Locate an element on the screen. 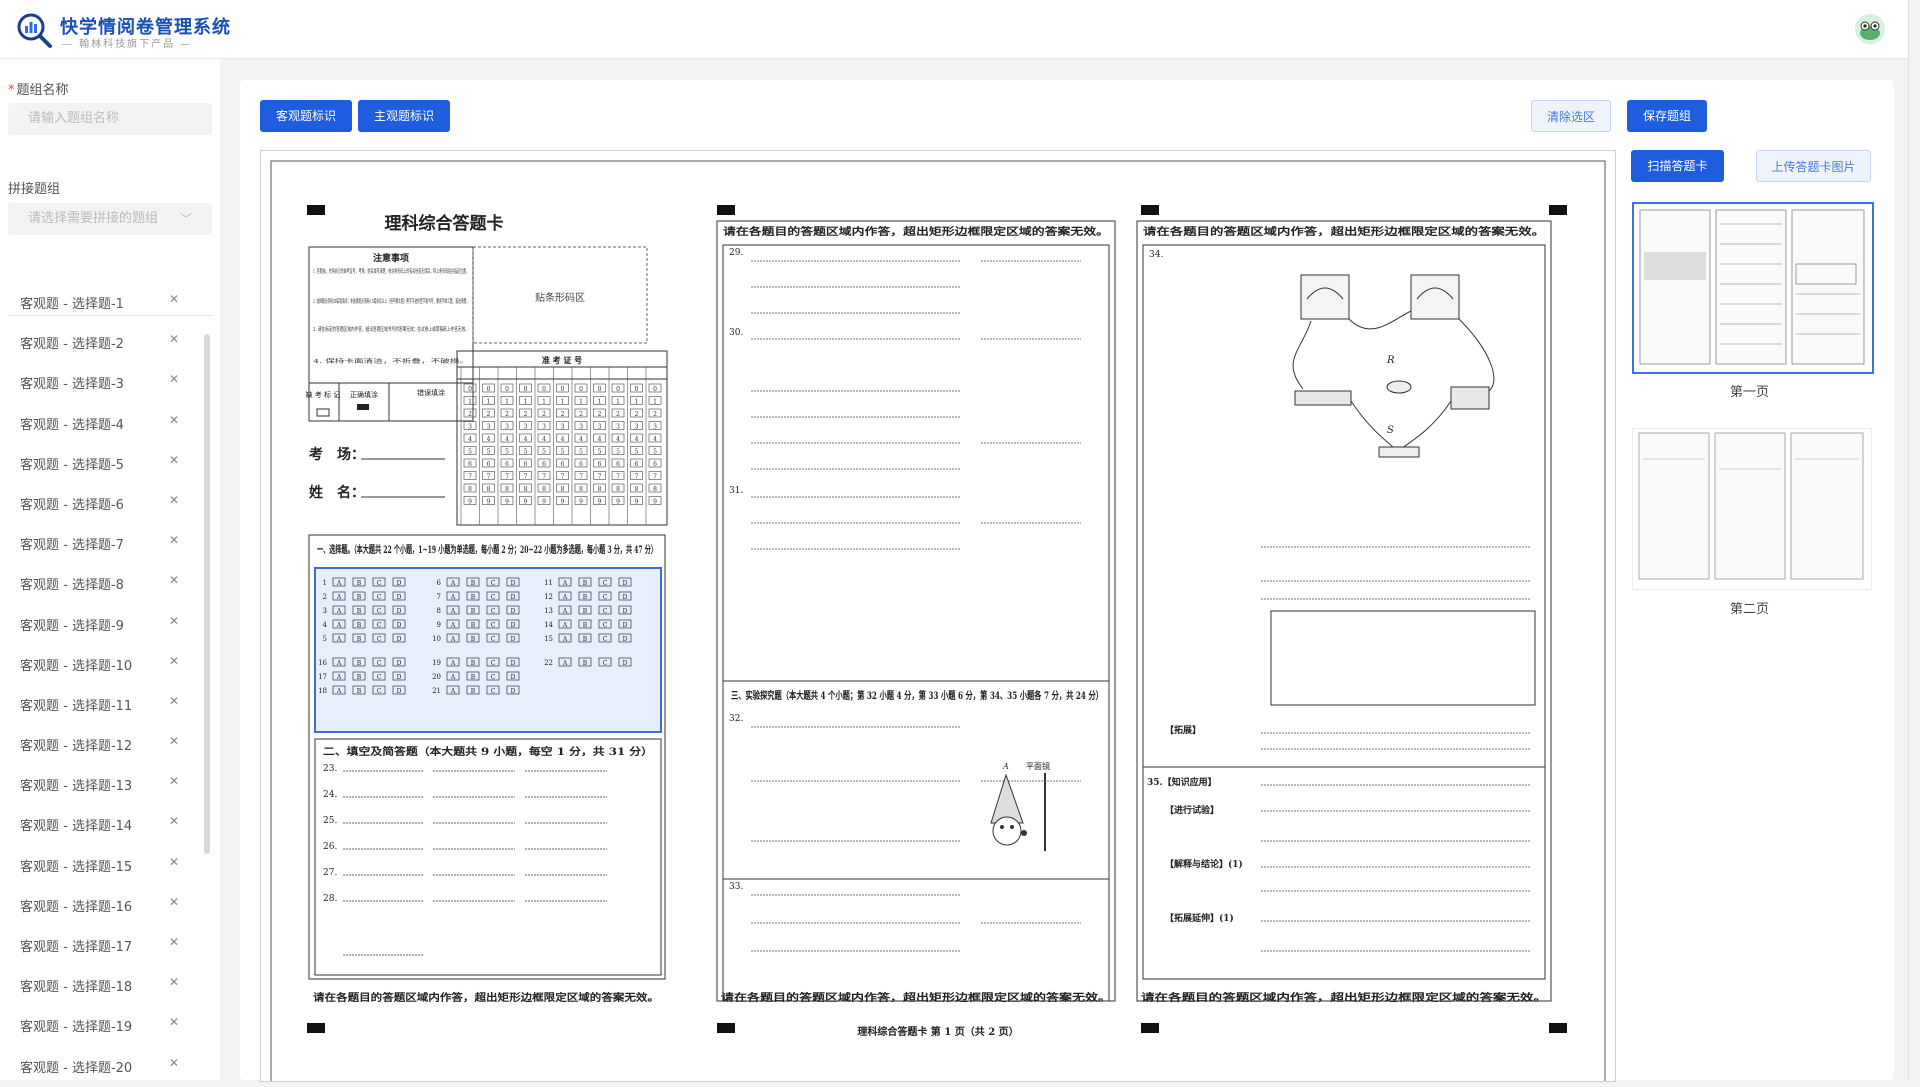 The width and height of the screenshot is (1920, 1087). switch-s-label: S is located at coordinates (1390, 430).